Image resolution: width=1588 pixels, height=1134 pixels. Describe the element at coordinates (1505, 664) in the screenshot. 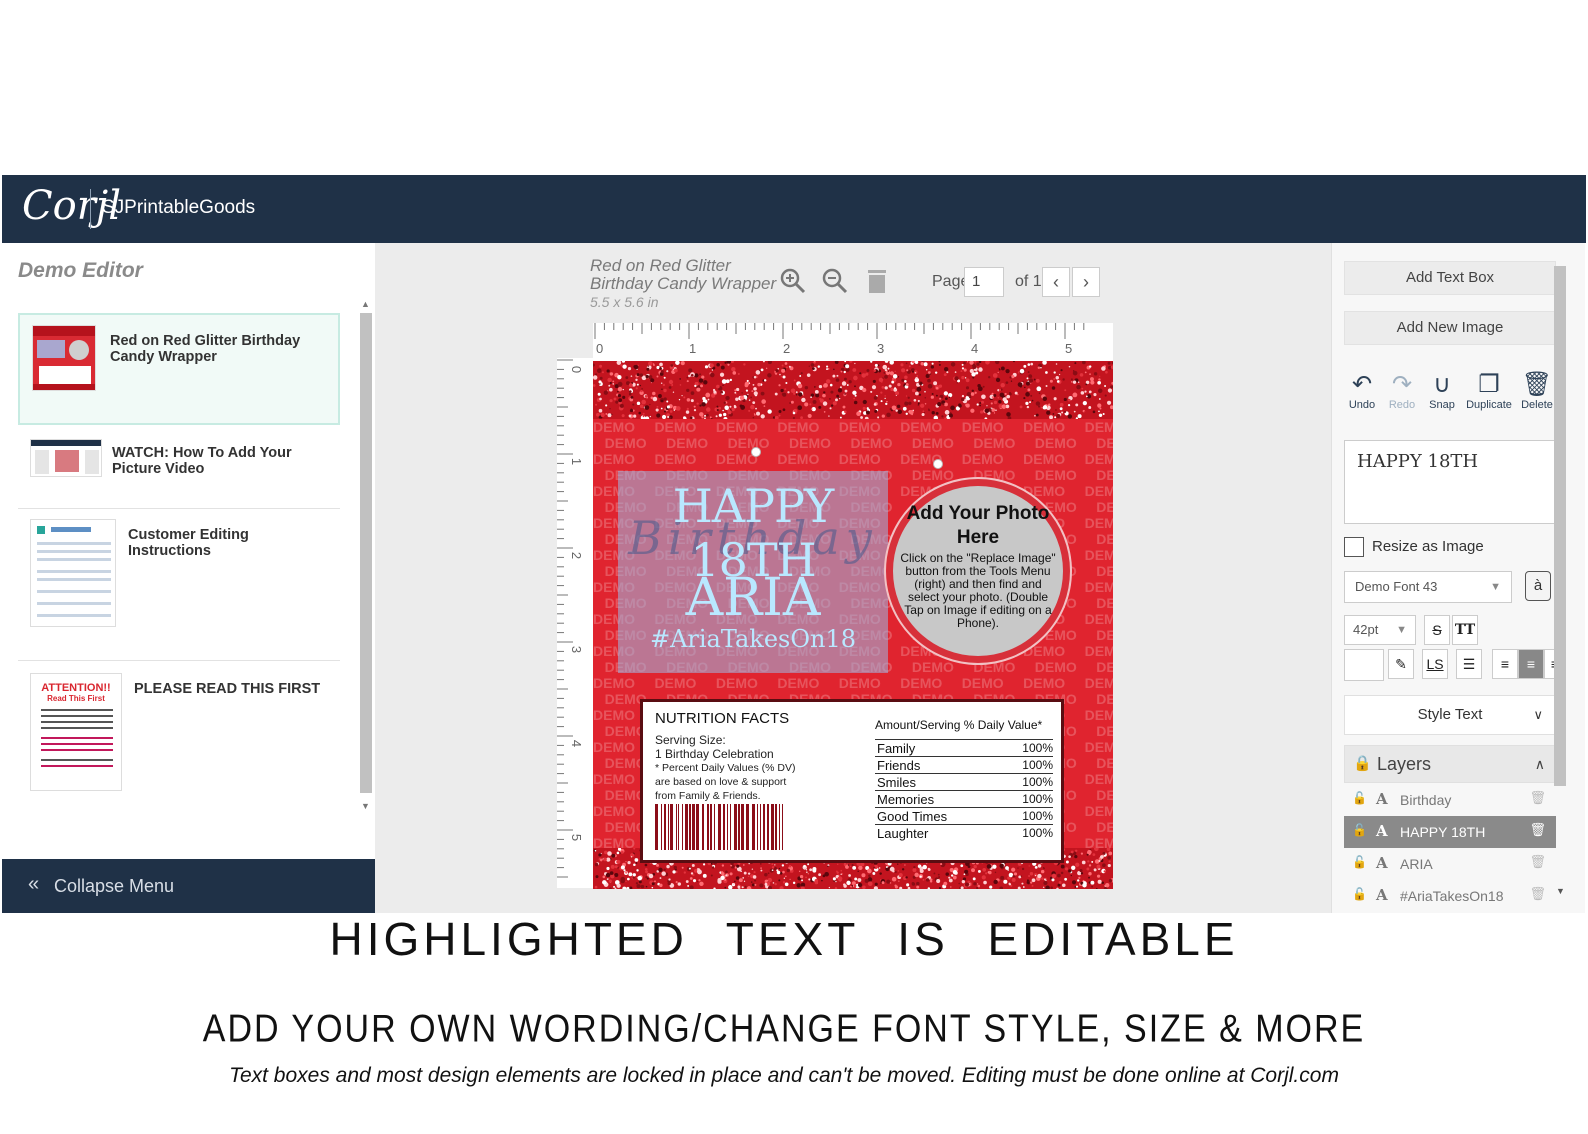

I see `align-left-icon: ≡` at that location.